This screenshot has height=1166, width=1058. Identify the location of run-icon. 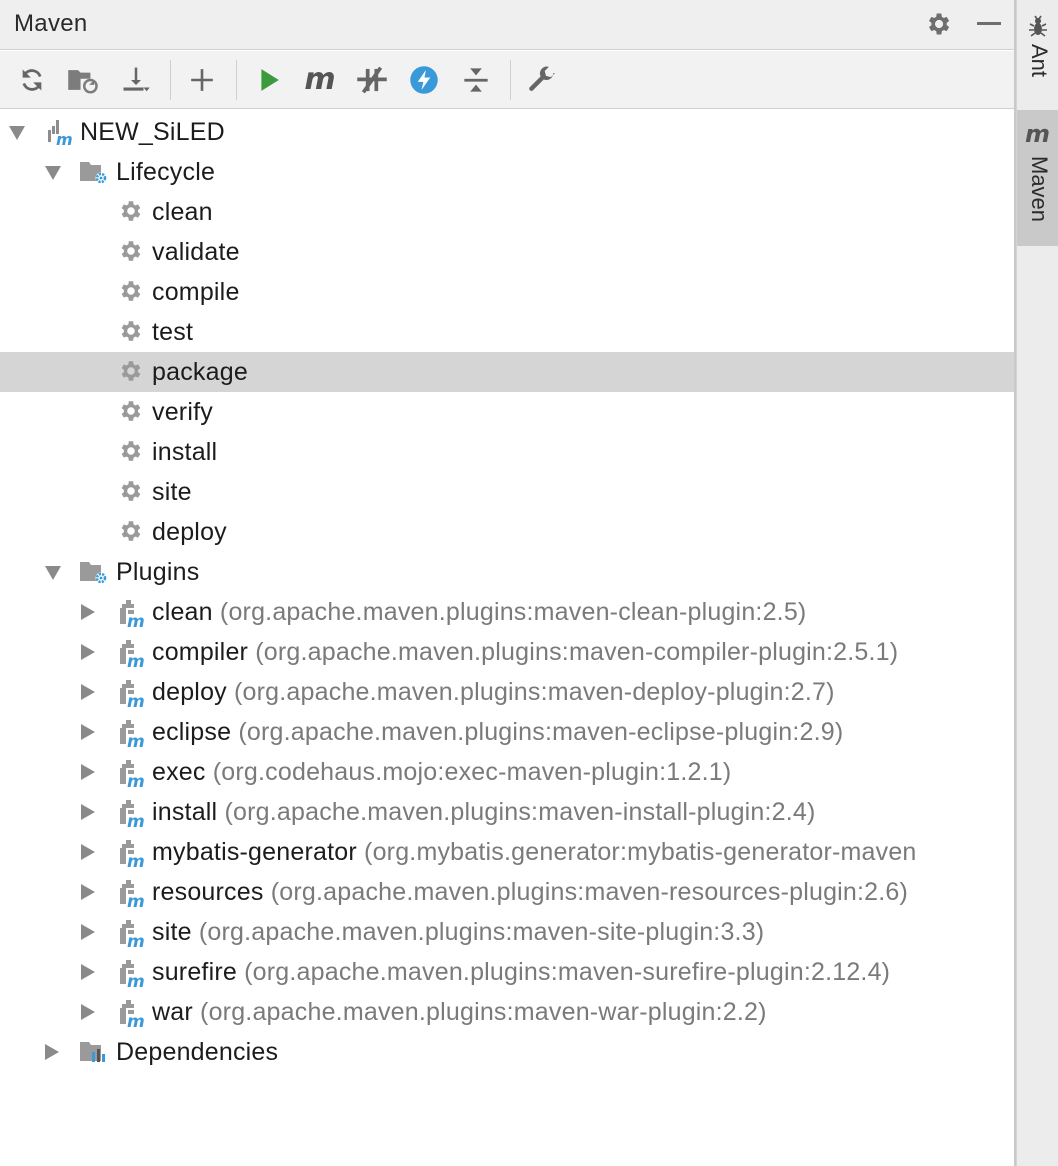
(269, 80).